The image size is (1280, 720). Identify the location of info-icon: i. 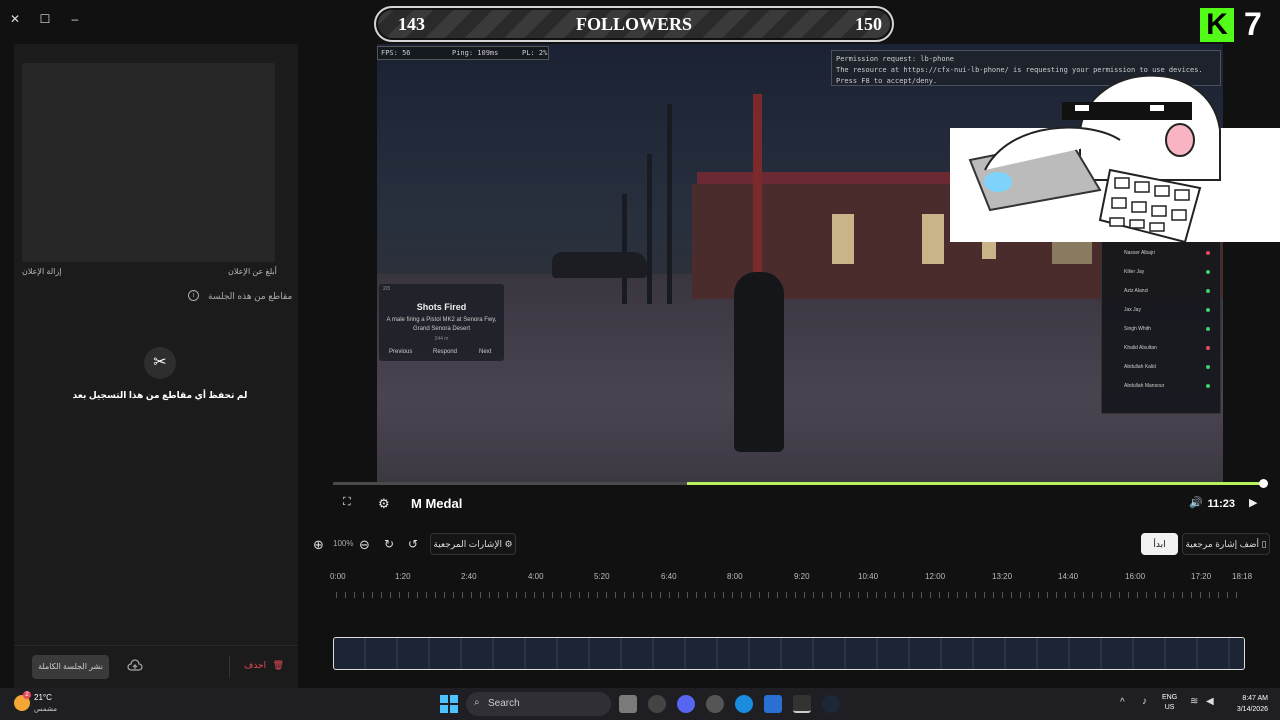
(193, 295).